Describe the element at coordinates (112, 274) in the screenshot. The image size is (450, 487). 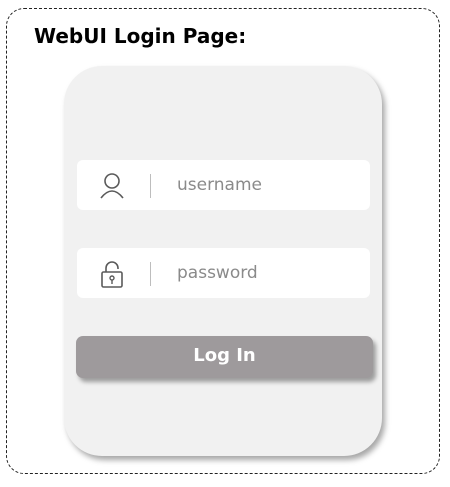
I see `lock-icon` at that location.